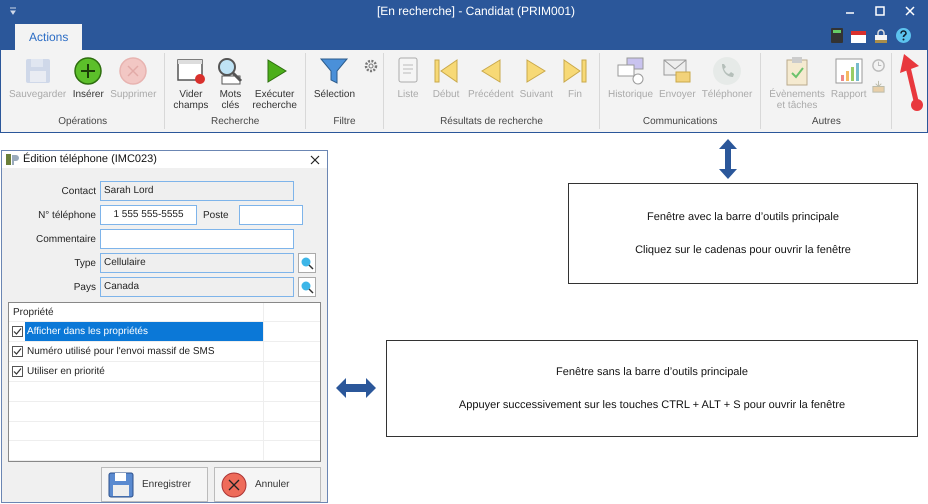 The width and height of the screenshot is (928, 504). I want to click on gear-icon, so click(371, 66).